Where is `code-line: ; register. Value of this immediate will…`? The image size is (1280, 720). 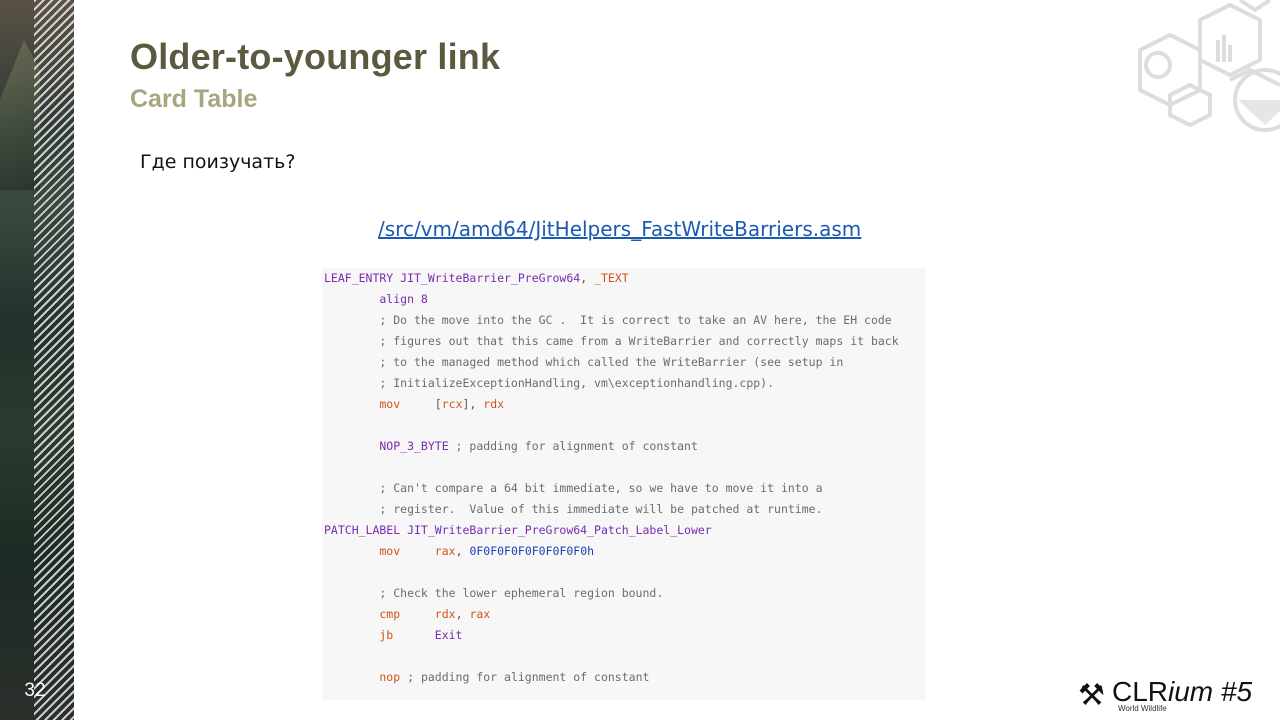 code-line: ; register. Value of this immediate will… is located at coordinates (573, 509).